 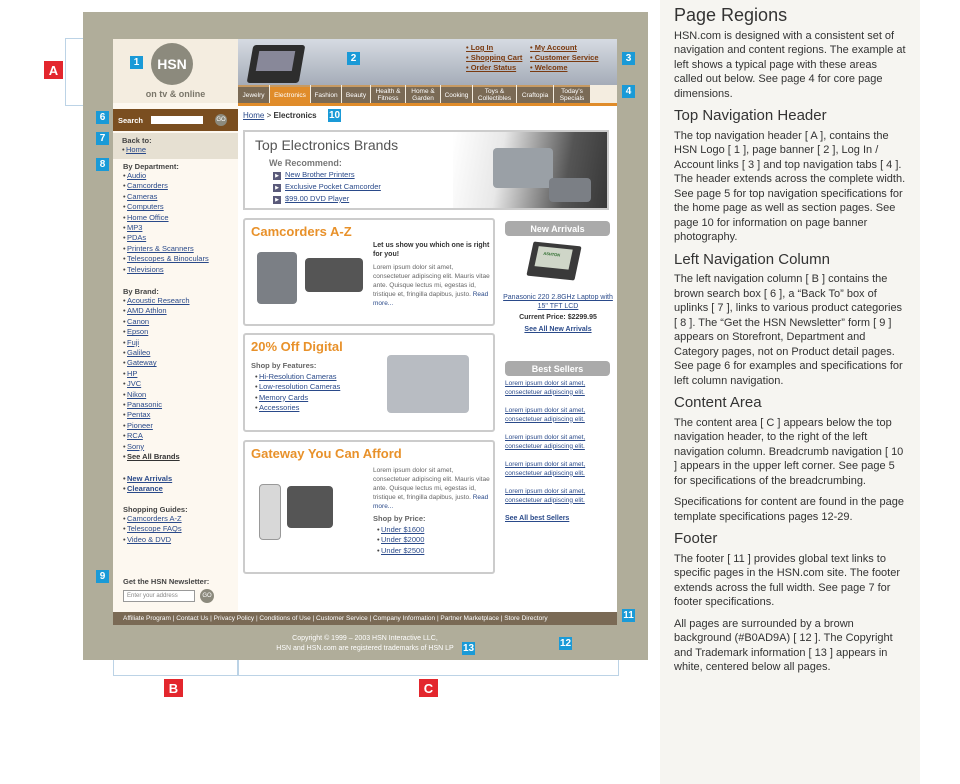 What do you see at coordinates (173, 688) in the screenshot?
I see `callout-b: B` at bounding box center [173, 688].